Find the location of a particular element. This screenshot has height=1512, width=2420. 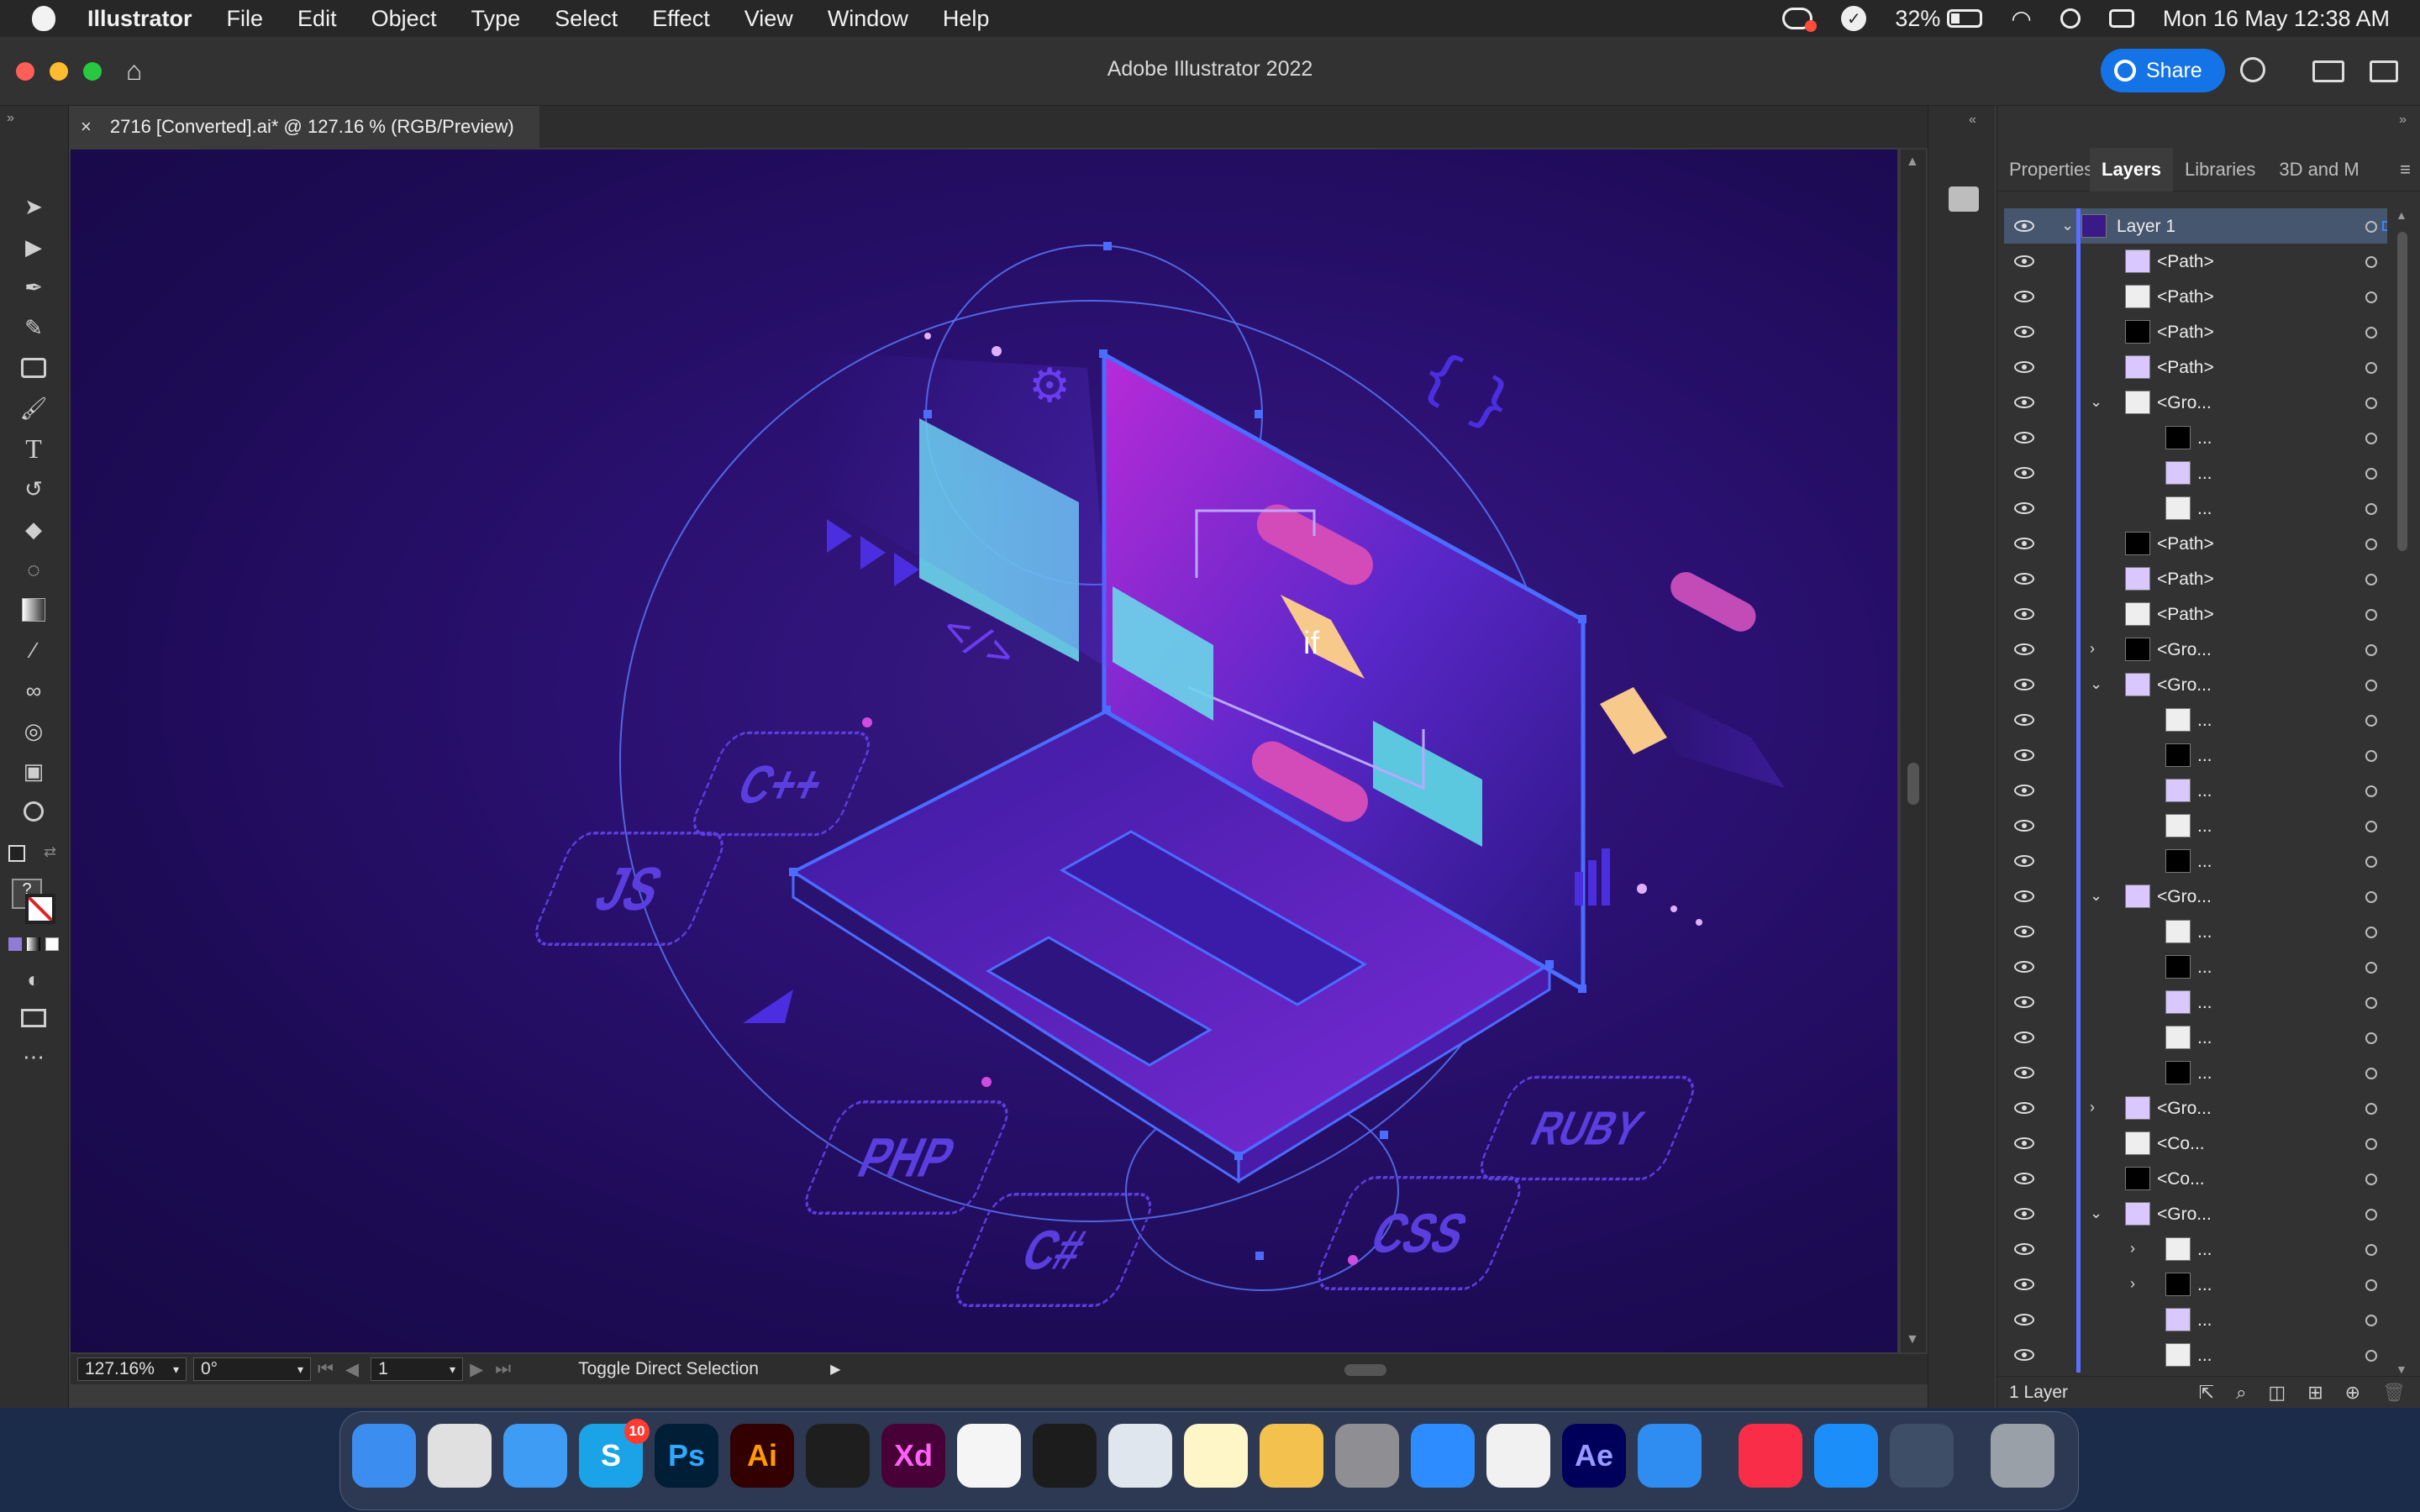

share-button: Share is located at coordinates (2163, 70).